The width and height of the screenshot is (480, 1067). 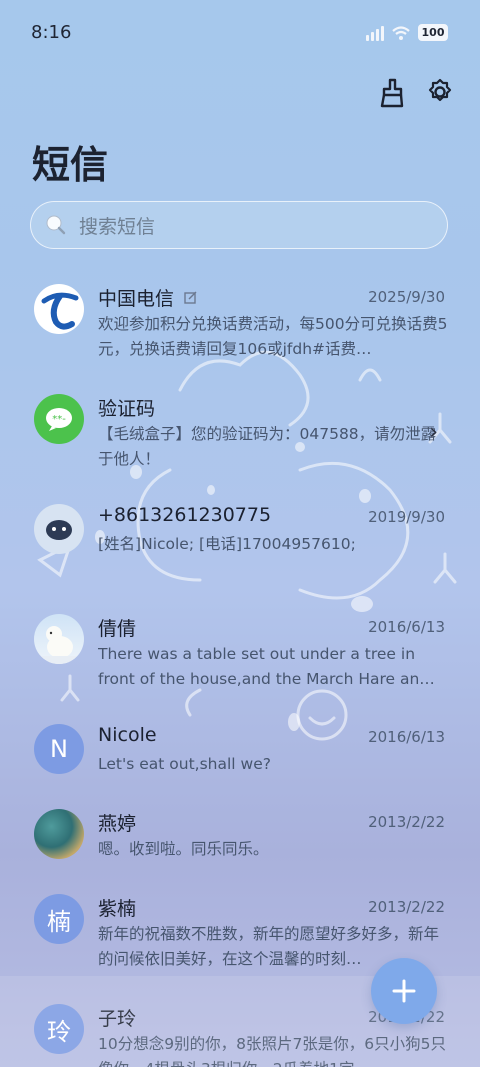 I want to click on search-placeholder: 搜索短信, so click(x=117, y=226).